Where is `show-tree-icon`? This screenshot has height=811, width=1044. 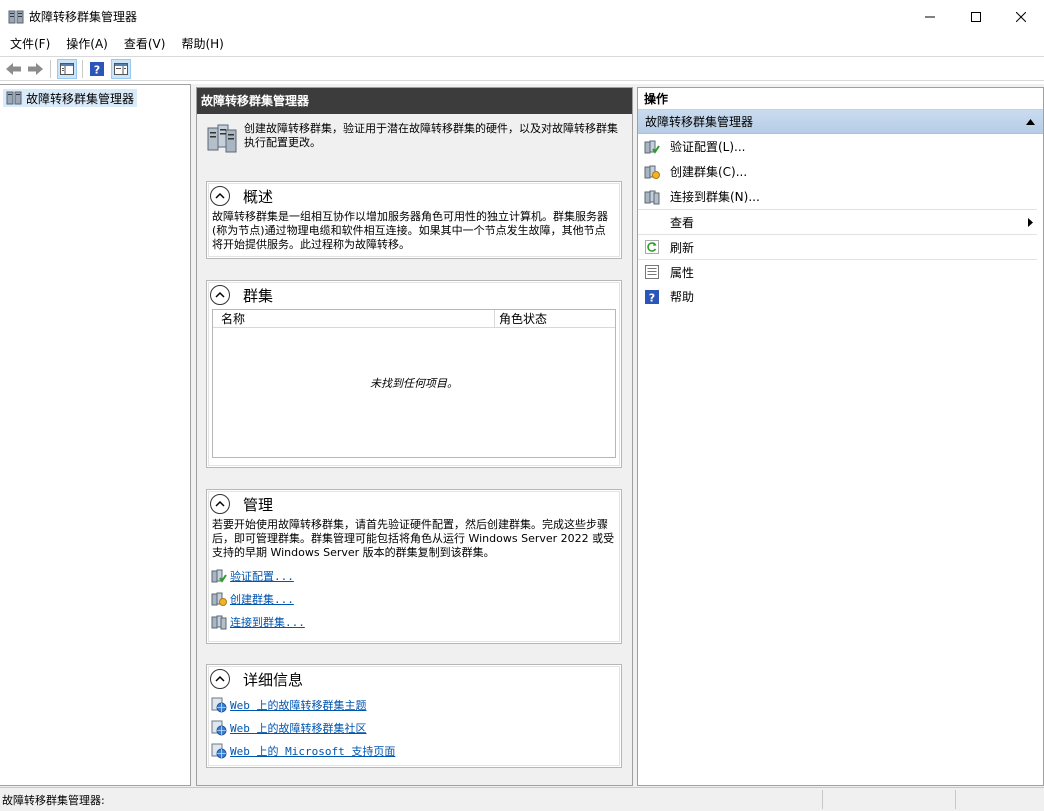
show-tree-icon is located at coordinates (67, 69).